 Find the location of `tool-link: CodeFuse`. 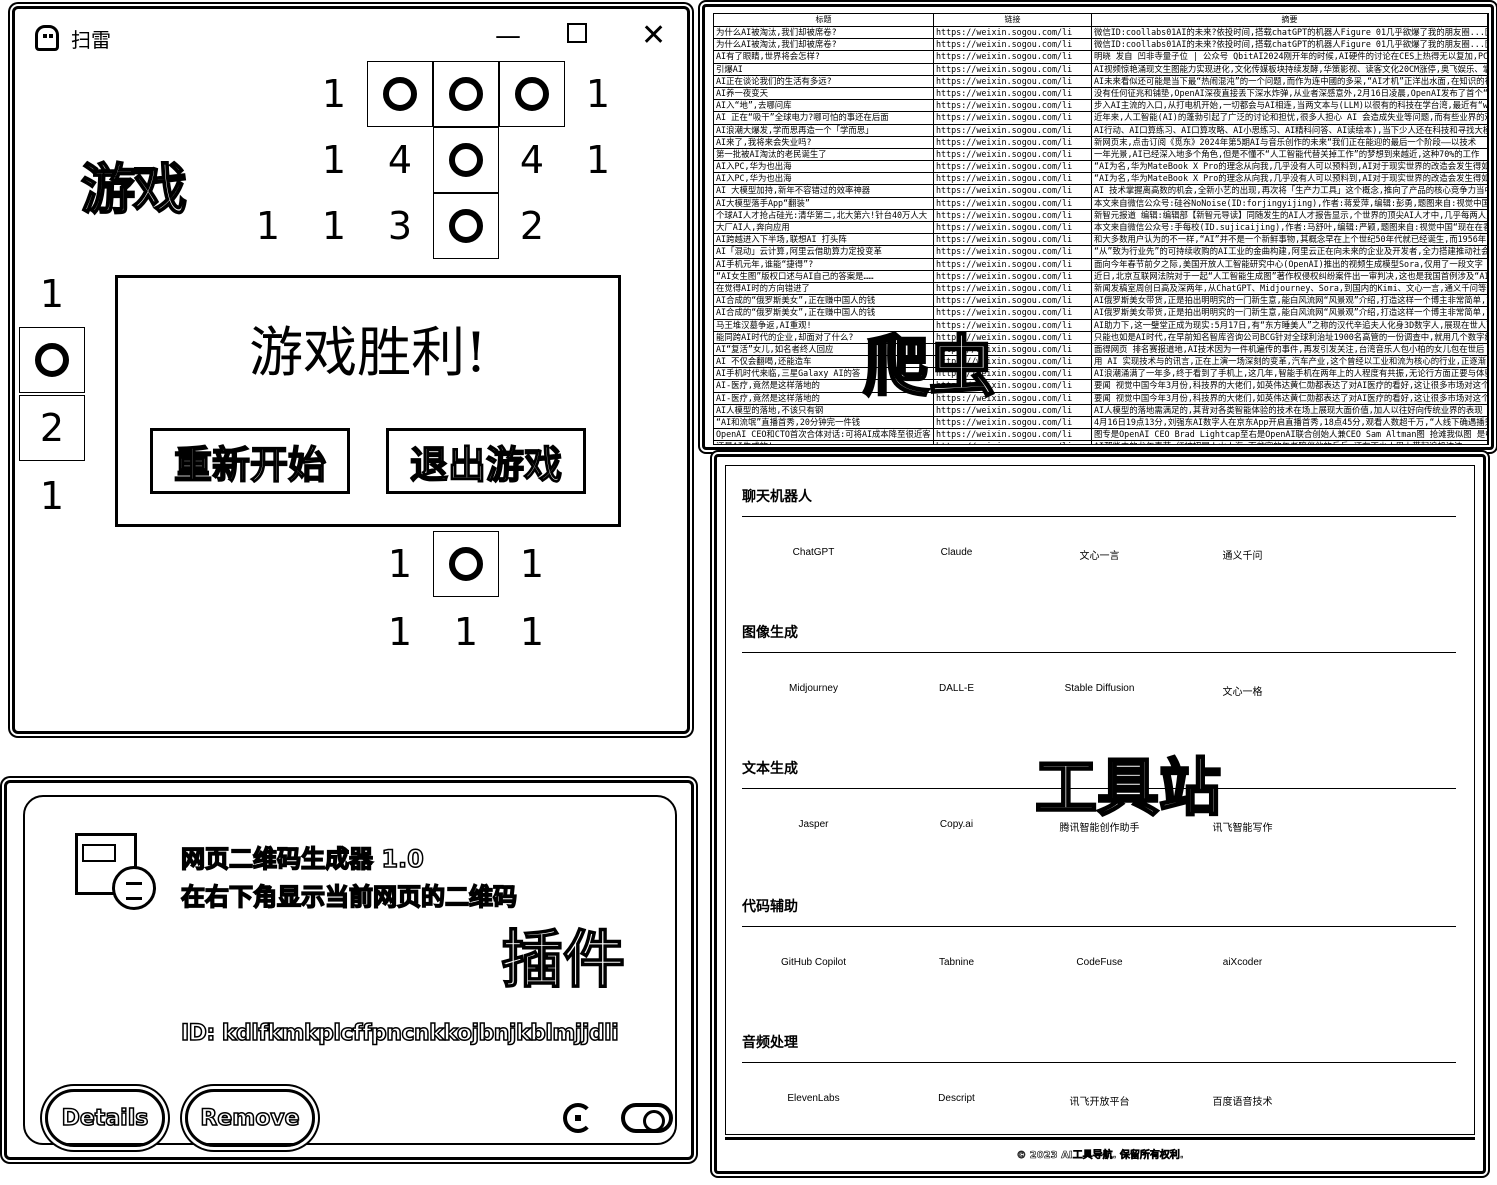

tool-link: CodeFuse is located at coordinates (1099, 962).